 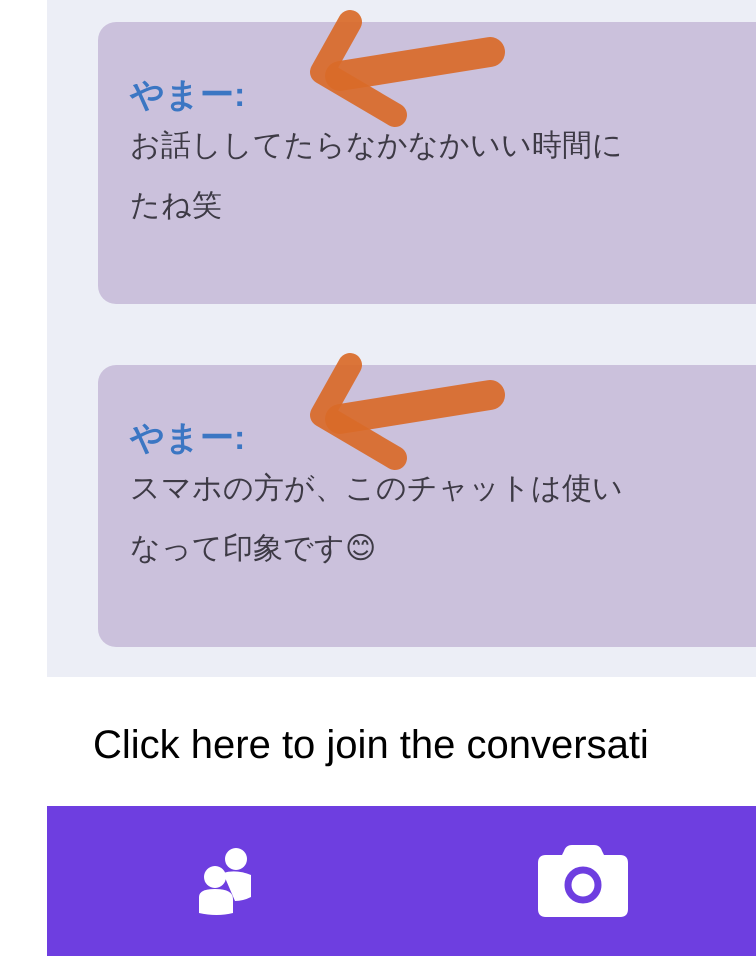 I want to click on message-text: お話ししてたらなかなかいい時間に, so click(x=377, y=146).